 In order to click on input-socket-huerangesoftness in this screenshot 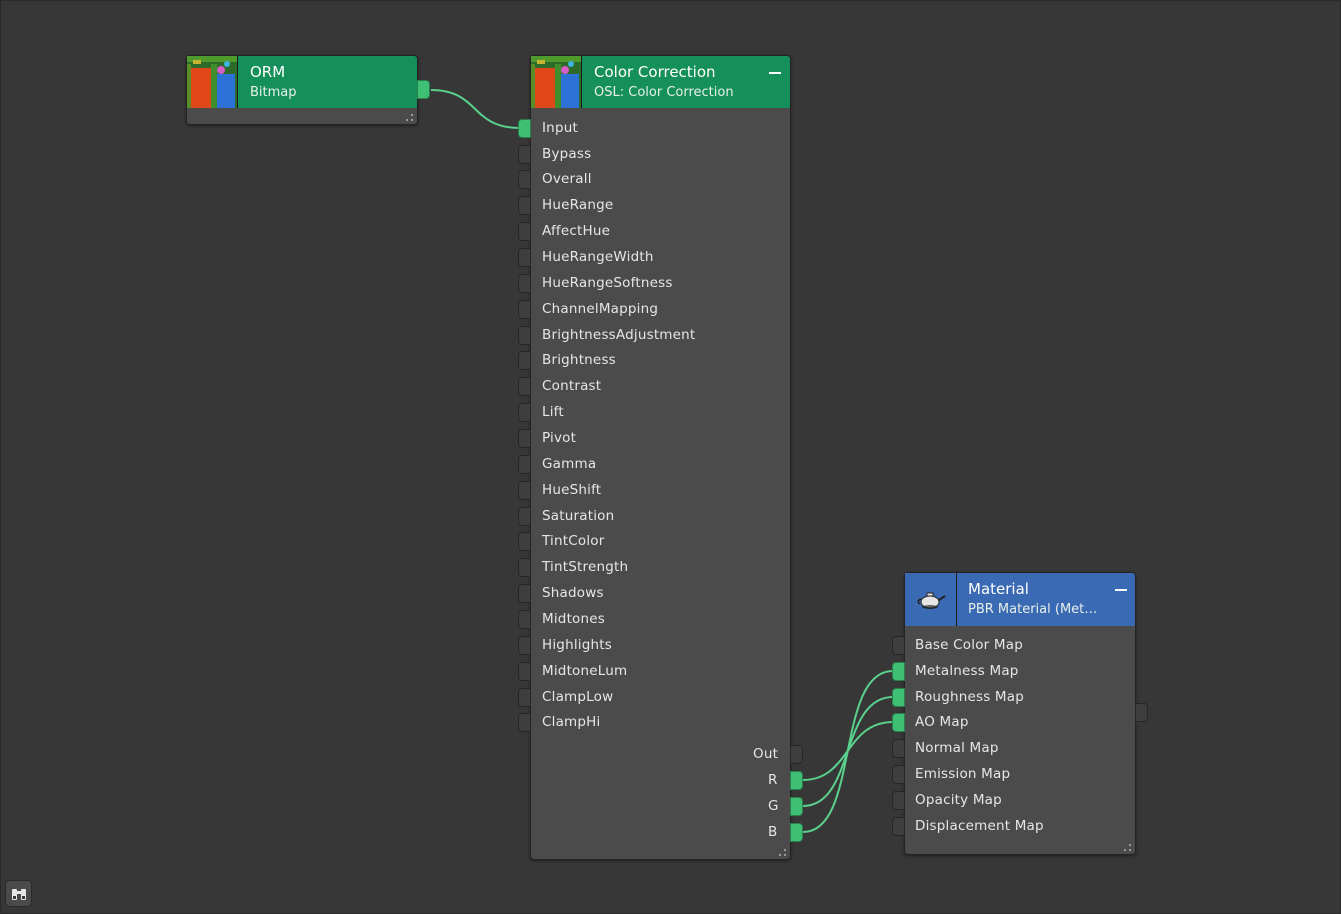, I will do `click(524, 283)`.